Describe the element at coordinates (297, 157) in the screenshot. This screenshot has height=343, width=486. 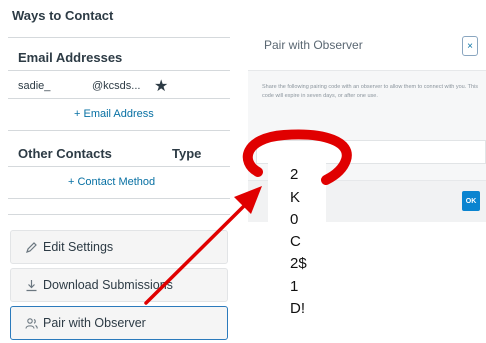
I see `highlight-oval` at that location.